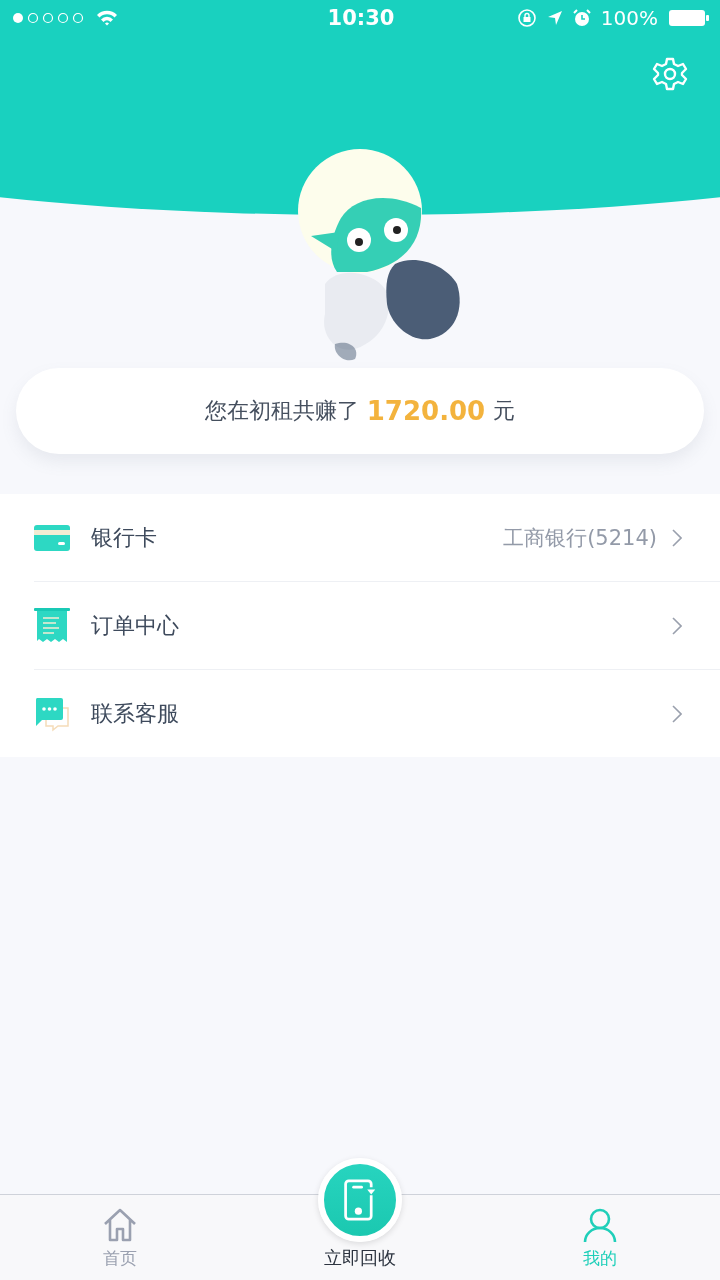 Image resolution: width=720 pixels, height=1280 pixels. Describe the element at coordinates (124, 537) in the screenshot. I see `menu-label: 银行卡` at that location.